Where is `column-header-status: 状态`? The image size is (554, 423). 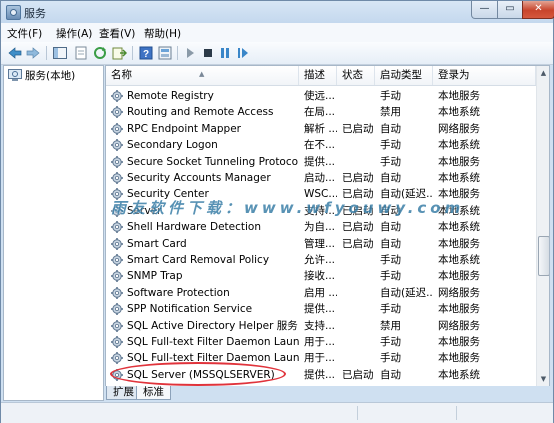 column-header-status: 状态 is located at coordinates (356, 75).